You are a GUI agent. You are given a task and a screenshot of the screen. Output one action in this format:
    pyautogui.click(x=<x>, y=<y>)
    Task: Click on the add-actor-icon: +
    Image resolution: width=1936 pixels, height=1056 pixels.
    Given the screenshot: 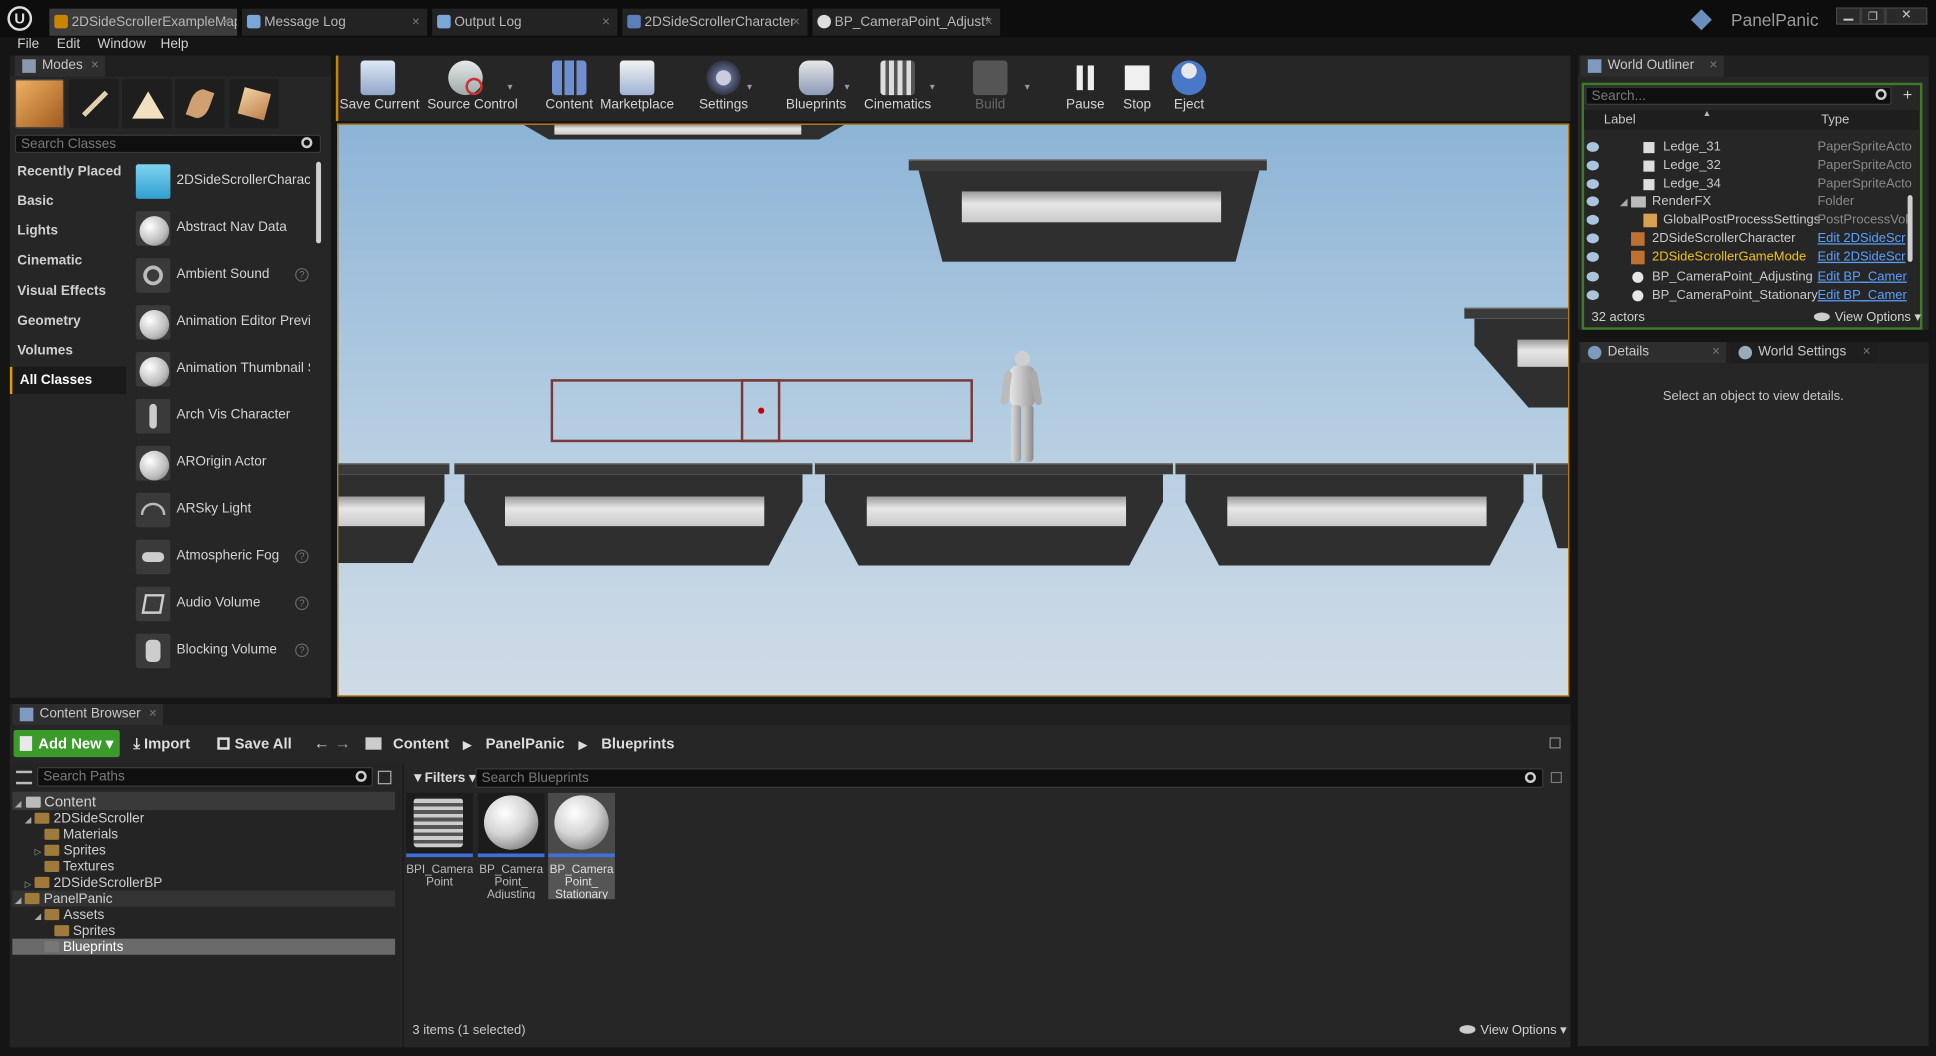 What is the action you would take?
    pyautogui.click(x=1907, y=94)
    